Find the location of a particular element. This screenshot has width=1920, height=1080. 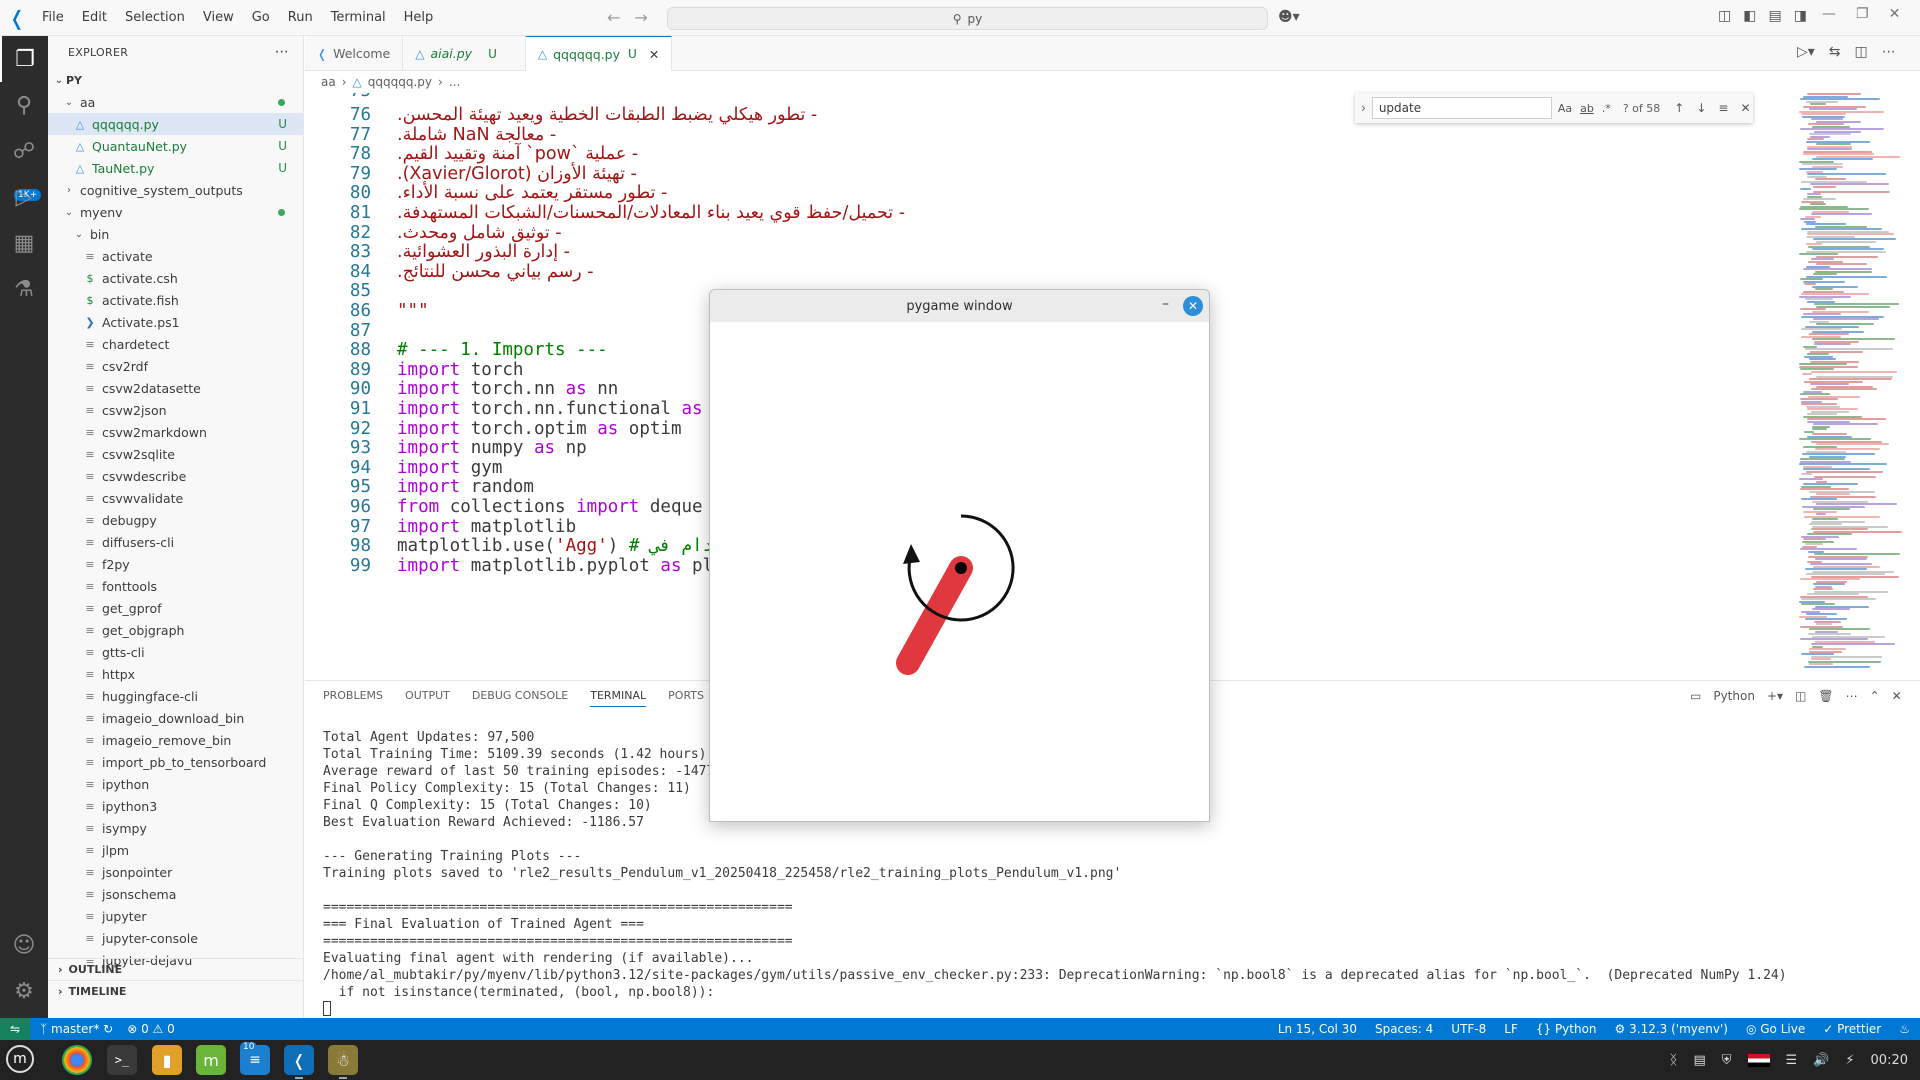

end-of-line: LF is located at coordinates (1511, 1029).